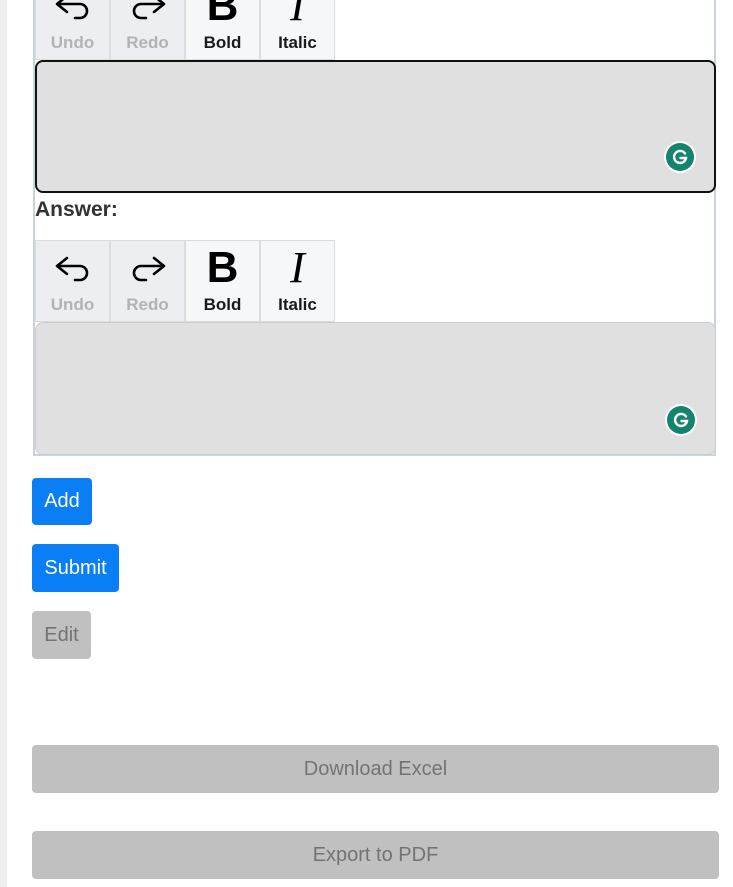  What do you see at coordinates (375, 388) in the screenshot?
I see `answer-editor` at bounding box center [375, 388].